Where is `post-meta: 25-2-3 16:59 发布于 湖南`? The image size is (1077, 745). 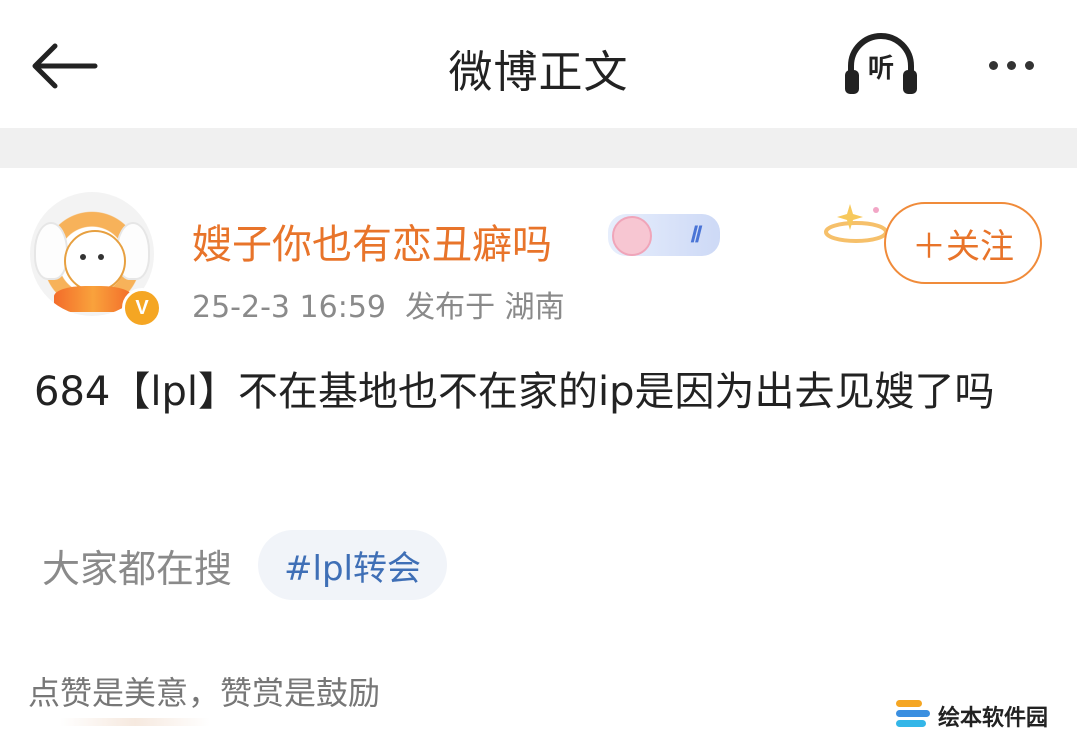
post-meta: 25-2-3 16:59 发布于 湖南 is located at coordinates (378, 304).